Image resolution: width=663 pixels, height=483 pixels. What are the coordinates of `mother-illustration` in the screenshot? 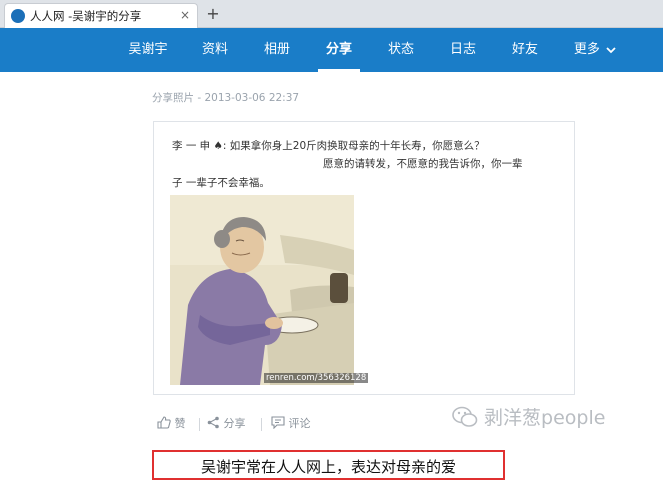 It's located at (262, 290).